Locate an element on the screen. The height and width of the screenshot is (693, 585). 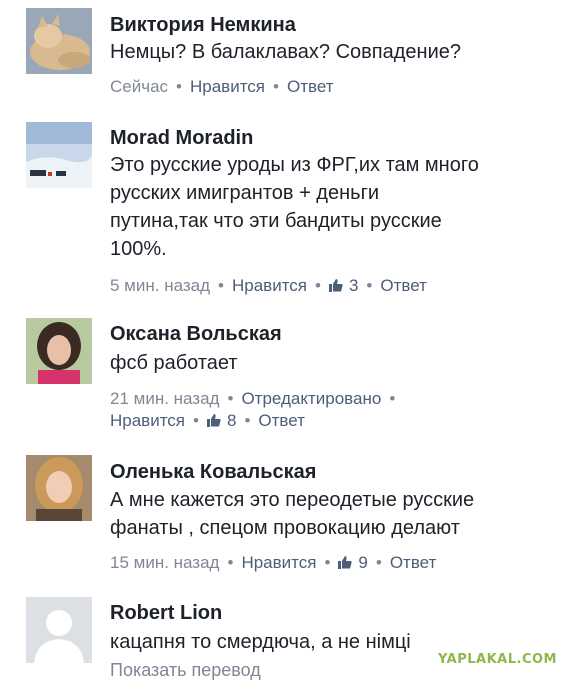
comment-text-line: фсб работает is located at coordinates (174, 363).